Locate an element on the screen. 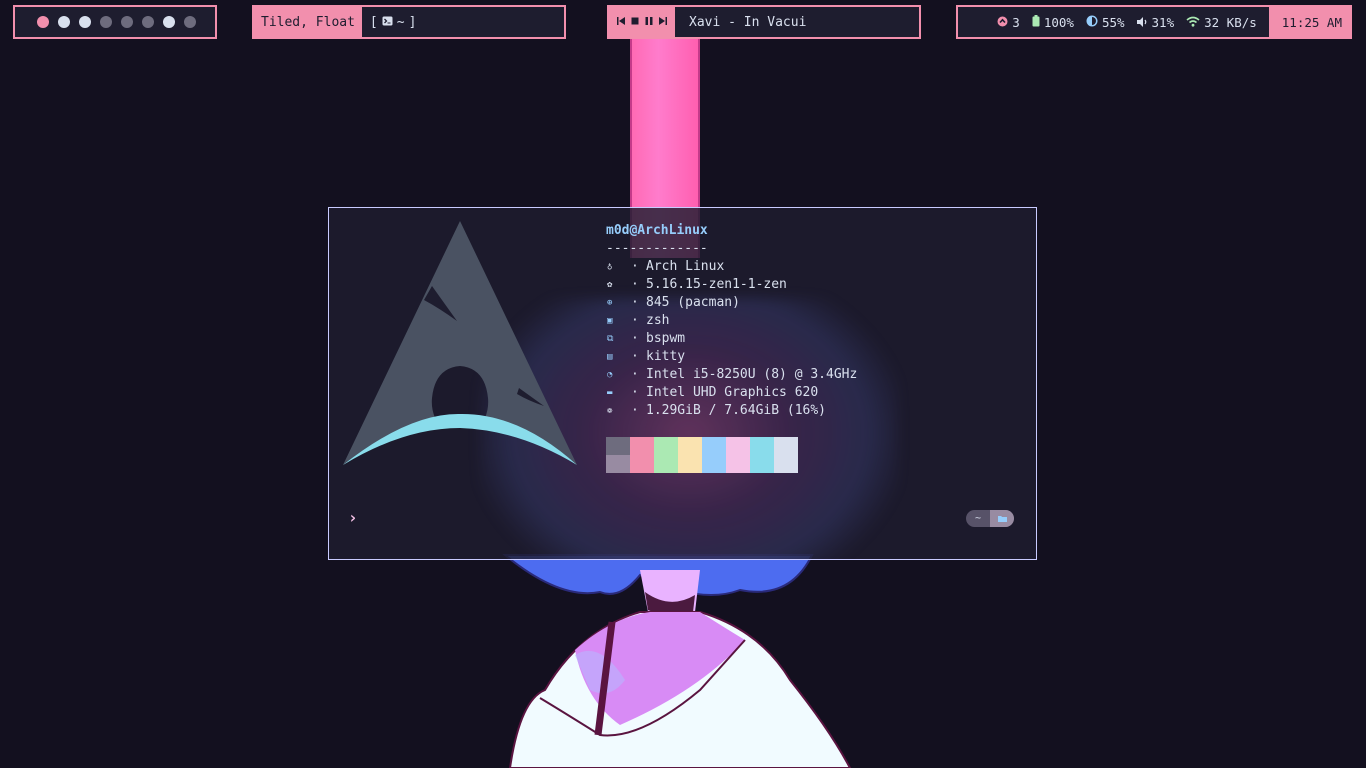 Image resolution: width=1366 pixels, height=768 pixels. fetch-info-row: ▣ · zsh is located at coordinates (731, 321).